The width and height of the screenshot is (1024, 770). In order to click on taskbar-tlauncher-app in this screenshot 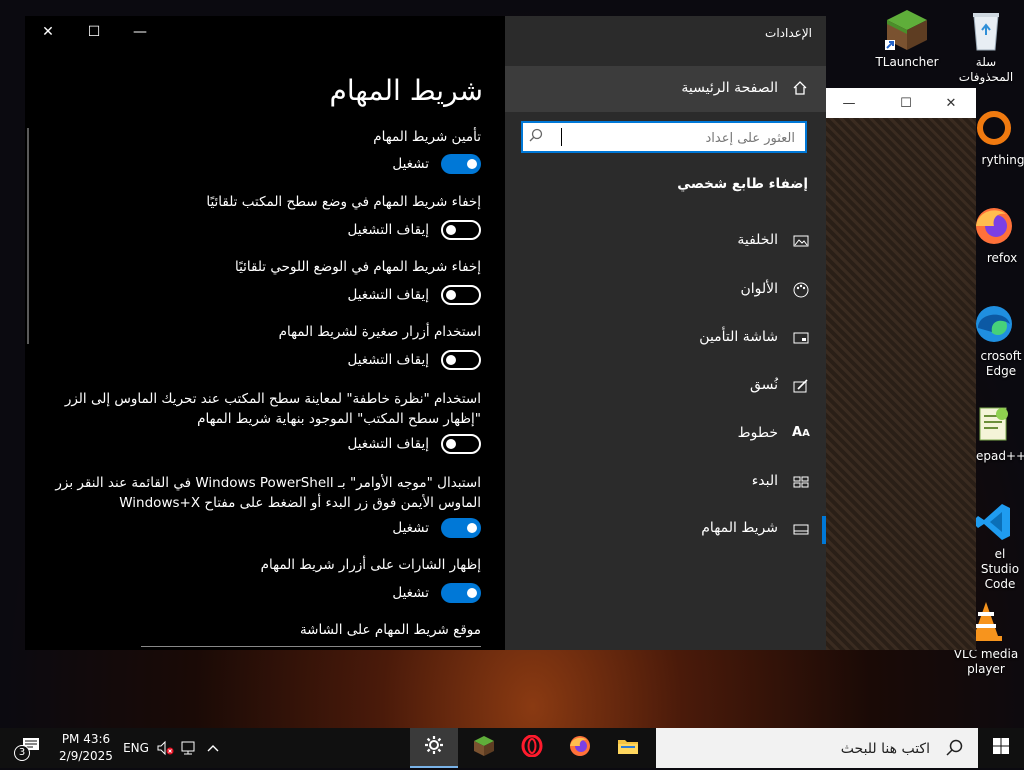, I will do `click(484, 748)`.